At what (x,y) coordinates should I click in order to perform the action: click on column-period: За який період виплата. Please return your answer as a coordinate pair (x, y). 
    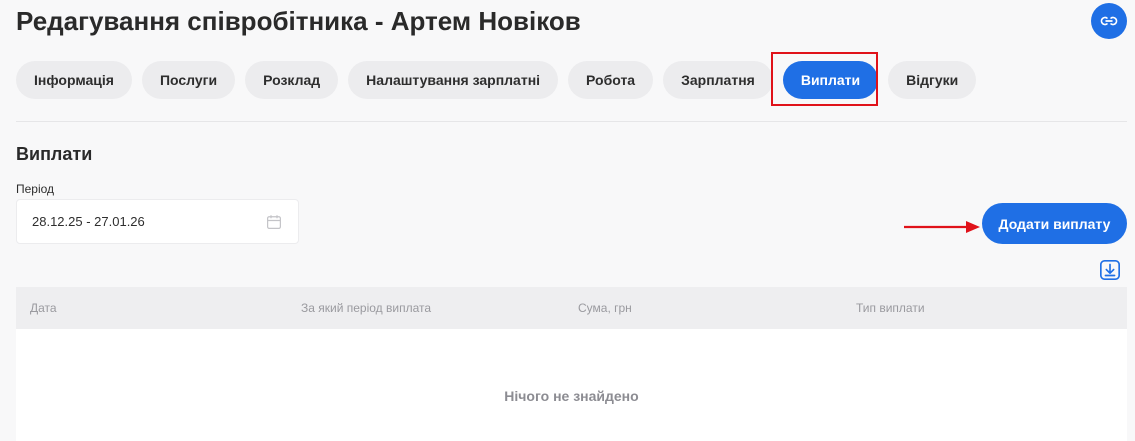
    Looking at the image, I should click on (366, 308).